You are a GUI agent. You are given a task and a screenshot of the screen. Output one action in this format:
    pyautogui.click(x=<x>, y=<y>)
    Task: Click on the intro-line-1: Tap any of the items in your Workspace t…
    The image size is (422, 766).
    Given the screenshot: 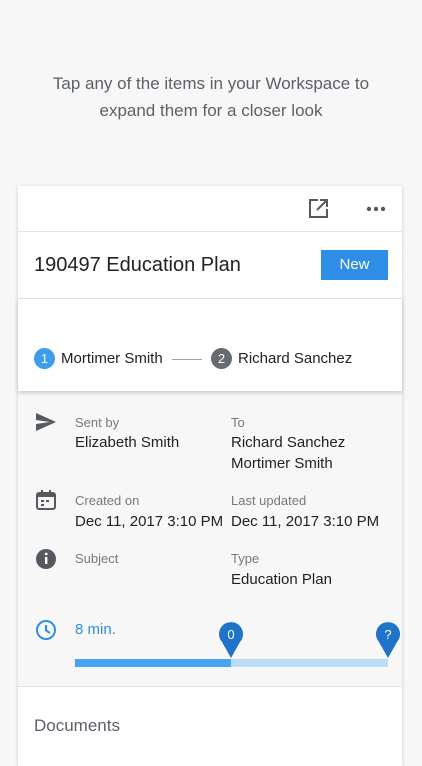 What is the action you would take?
    pyautogui.click(x=211, y=83)
    